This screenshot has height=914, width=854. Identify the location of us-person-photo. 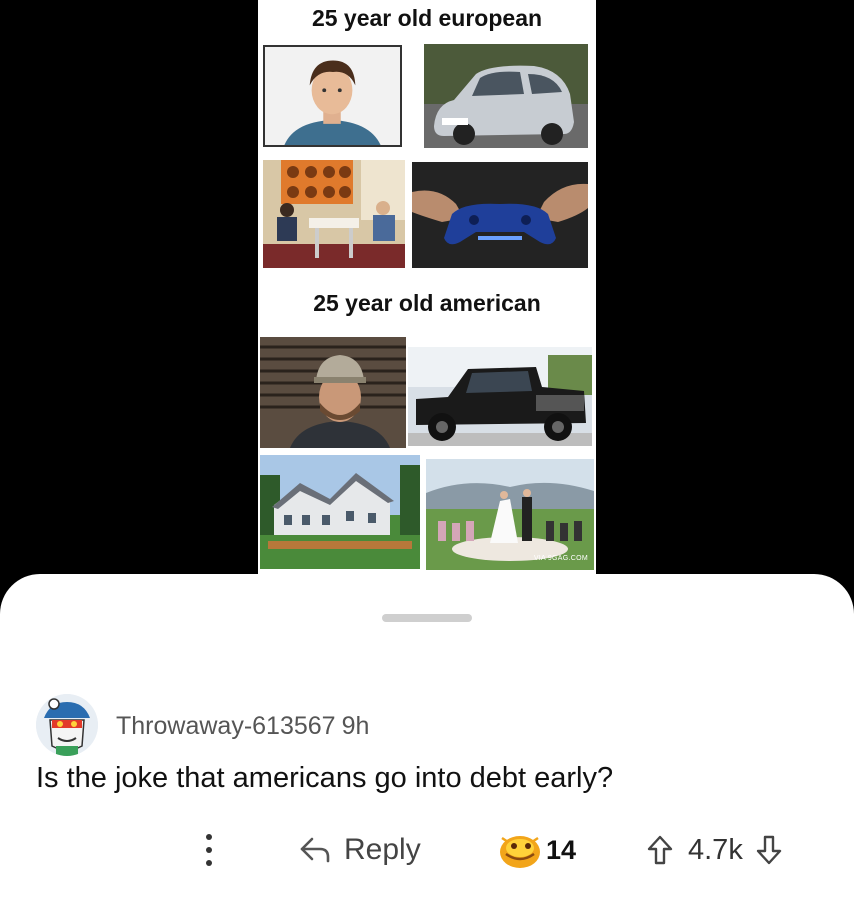
(333, 392).